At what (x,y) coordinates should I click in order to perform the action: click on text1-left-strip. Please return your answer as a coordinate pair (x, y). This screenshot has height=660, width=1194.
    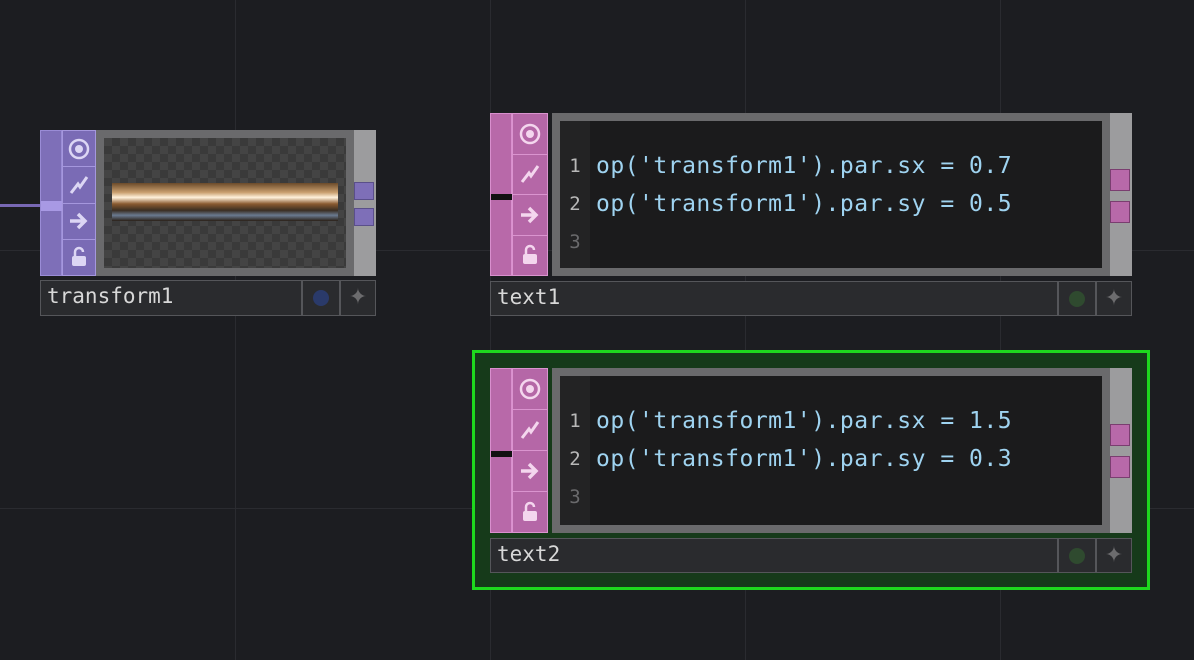
    Looking at the image, I should click on (501, 194).